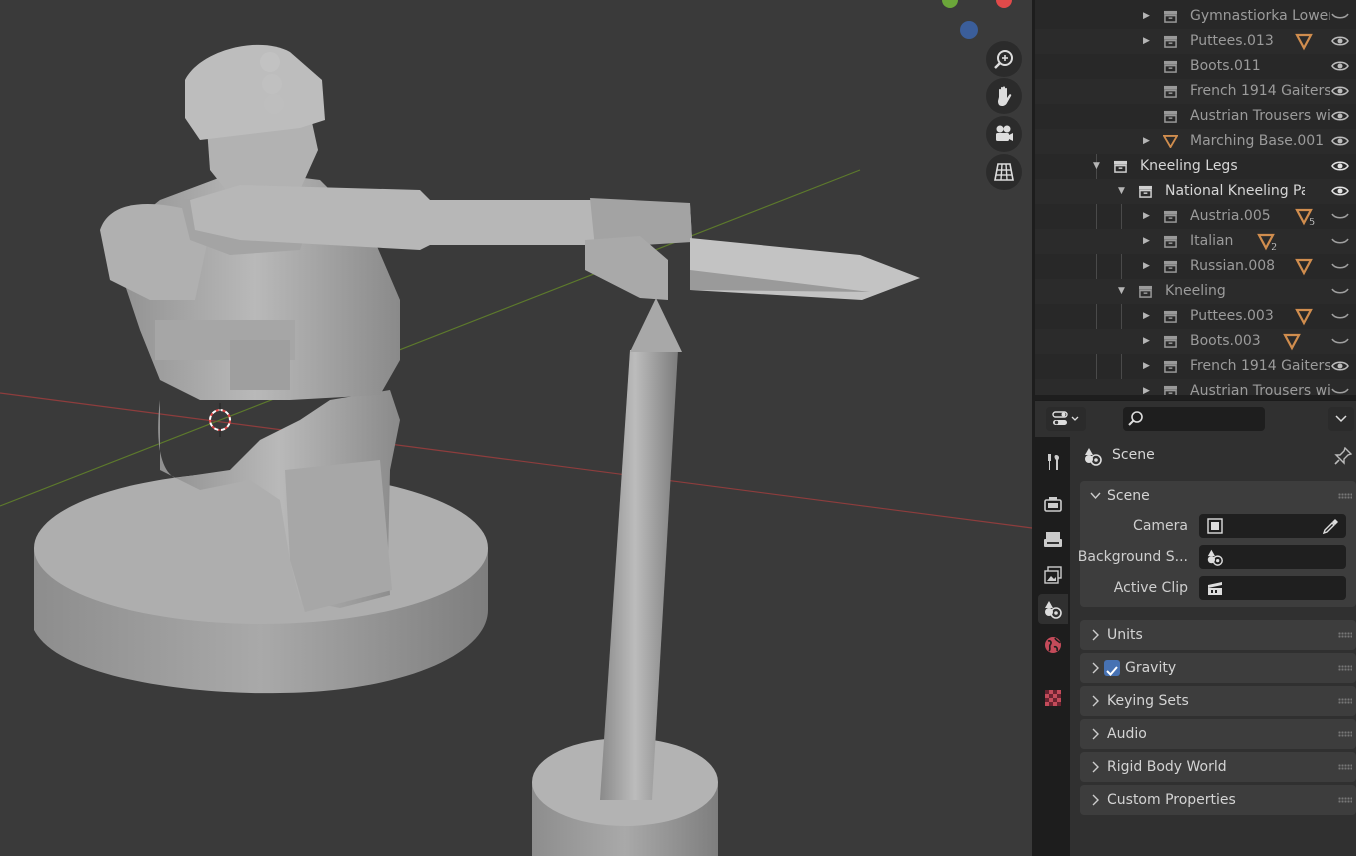  What do you see at coordinates (1195, 141) in the screenshot?
I see `outliner-item: ▶ Marching Base.001` at bounding box center [1195, 141].